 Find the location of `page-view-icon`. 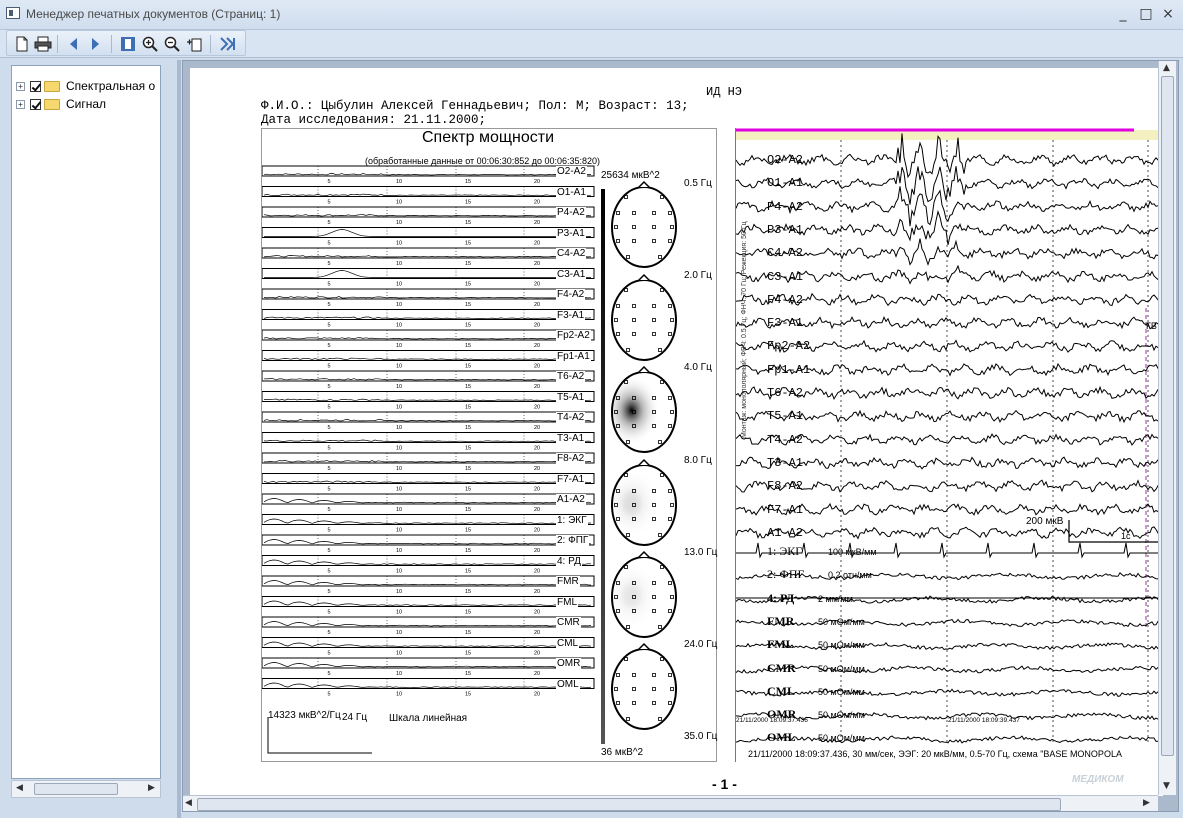

page-view-icon is located at coordinates (128, 44).